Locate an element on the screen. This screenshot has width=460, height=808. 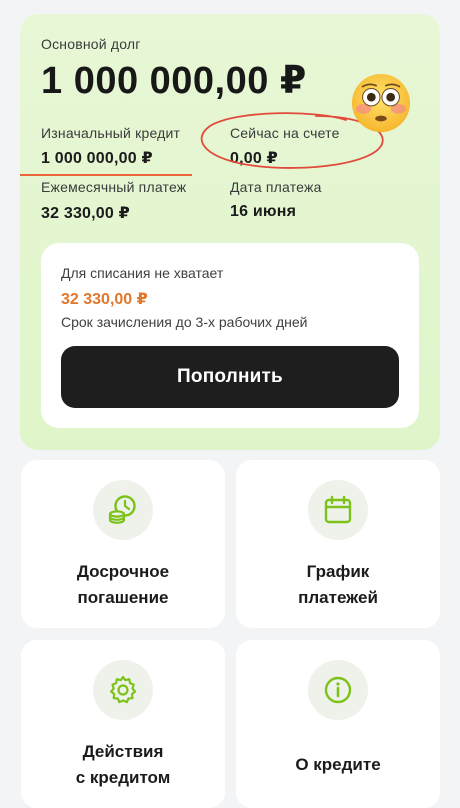
early-repayment-tile: Досрочное погашение is located at coordinates (123, 544).